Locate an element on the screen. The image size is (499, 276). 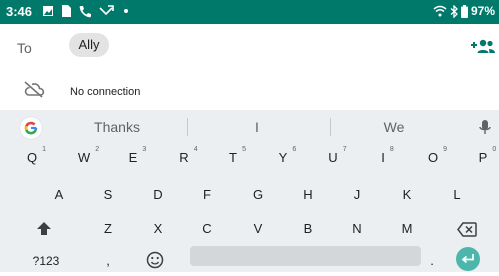
image-notification-icon is located at coordinates (48, 11).